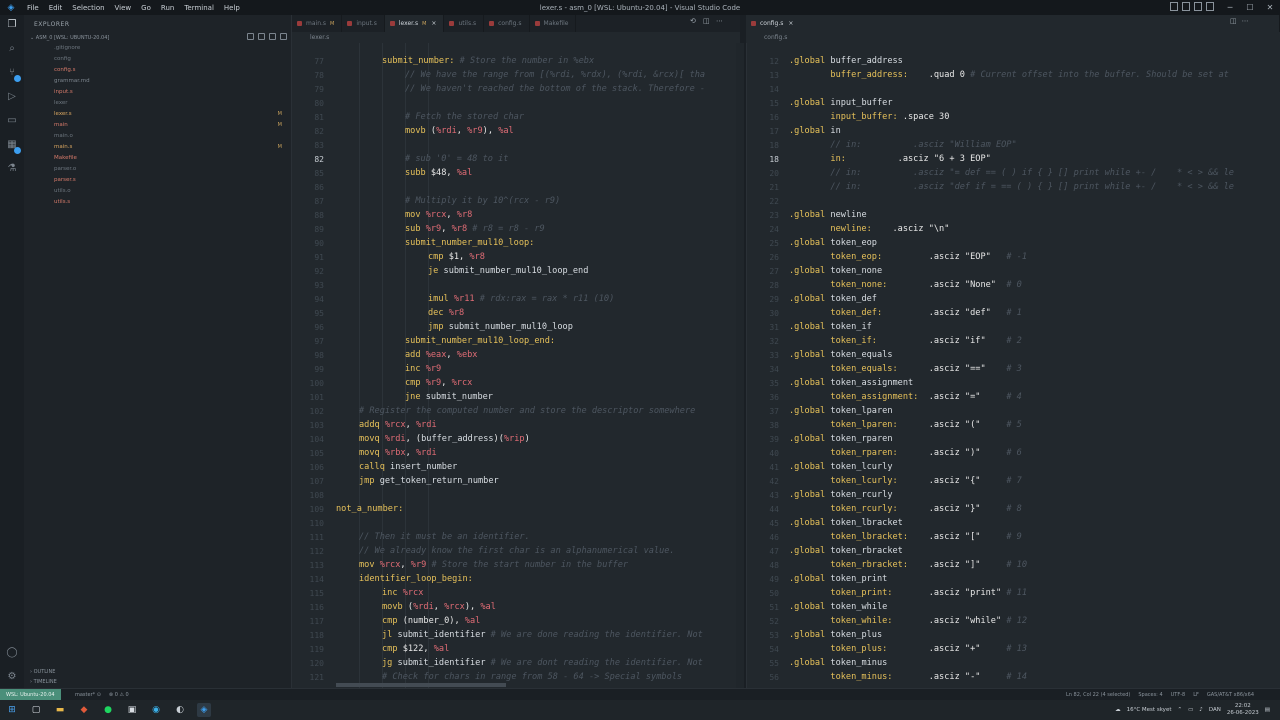 This screenshot has height=720, width=1280. I want to click on code-token: # -1, so click(1017, 257).